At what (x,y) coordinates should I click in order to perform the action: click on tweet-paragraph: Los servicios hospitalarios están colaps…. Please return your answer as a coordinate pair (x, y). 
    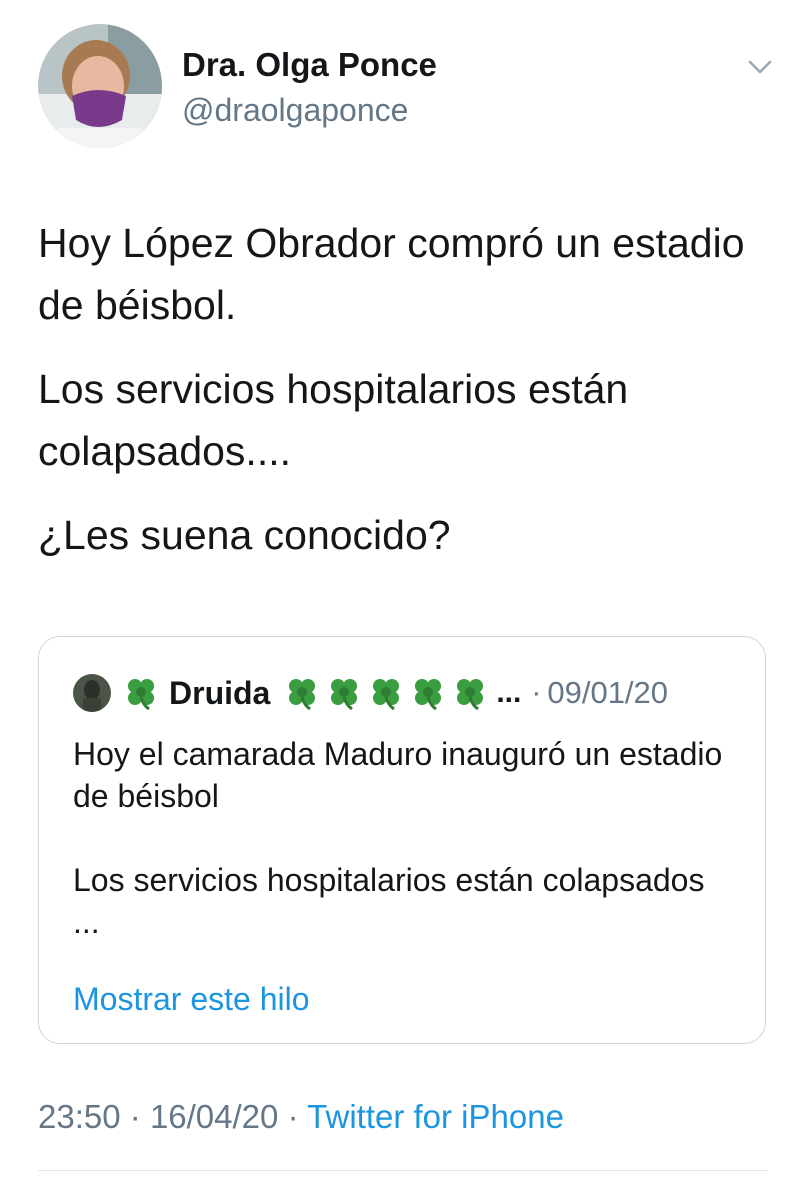
    Looking at the image, I should click on (333, 420).